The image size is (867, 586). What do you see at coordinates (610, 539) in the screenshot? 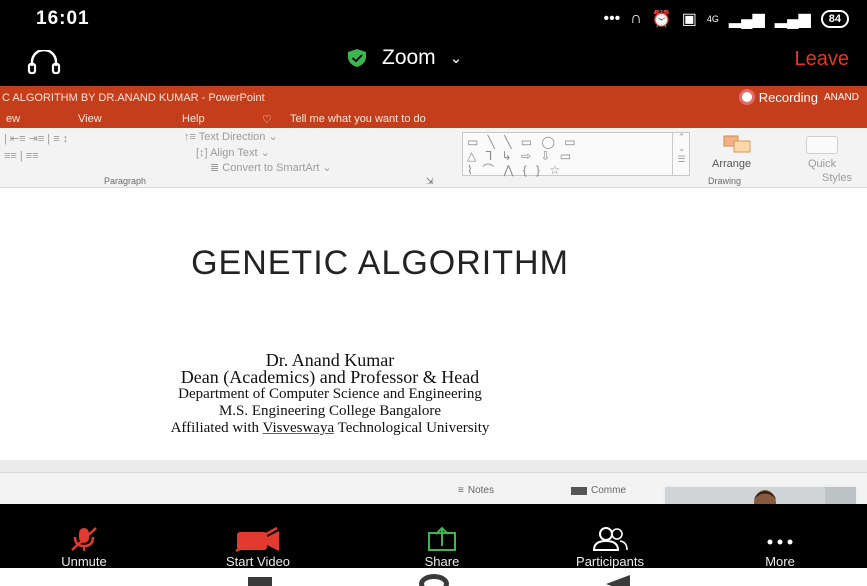
I see `participants-icon` at bounding box center [610, 539].